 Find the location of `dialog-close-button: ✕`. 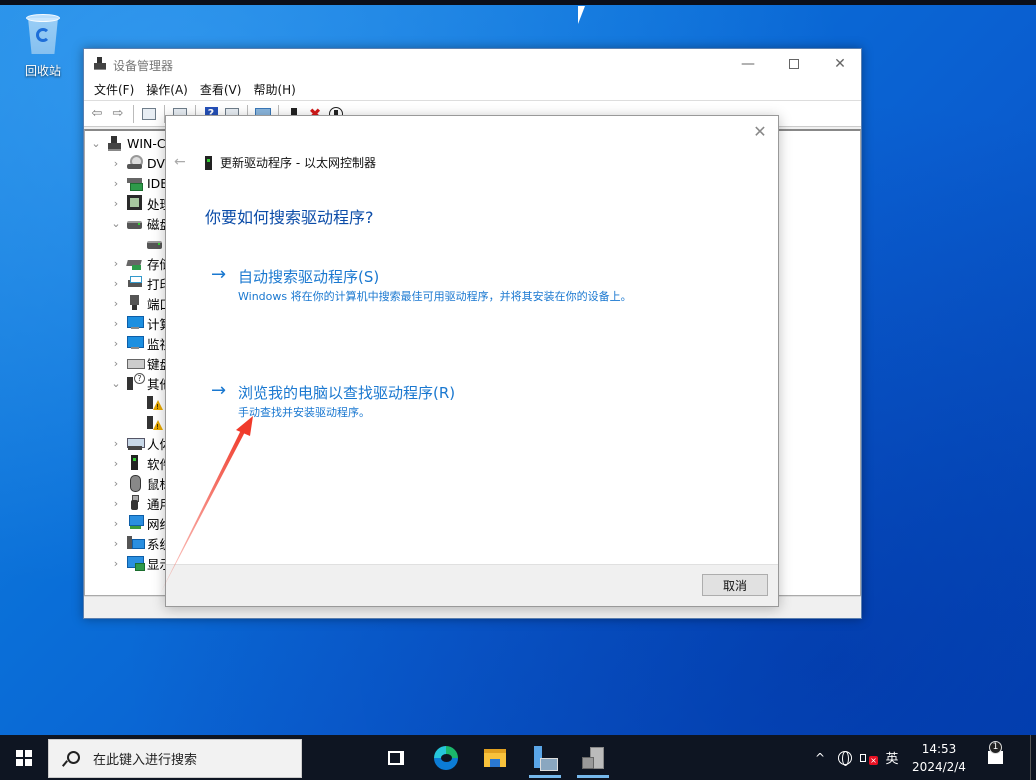

dialog-close-button: ✕ is located at coordinates (760, 132).